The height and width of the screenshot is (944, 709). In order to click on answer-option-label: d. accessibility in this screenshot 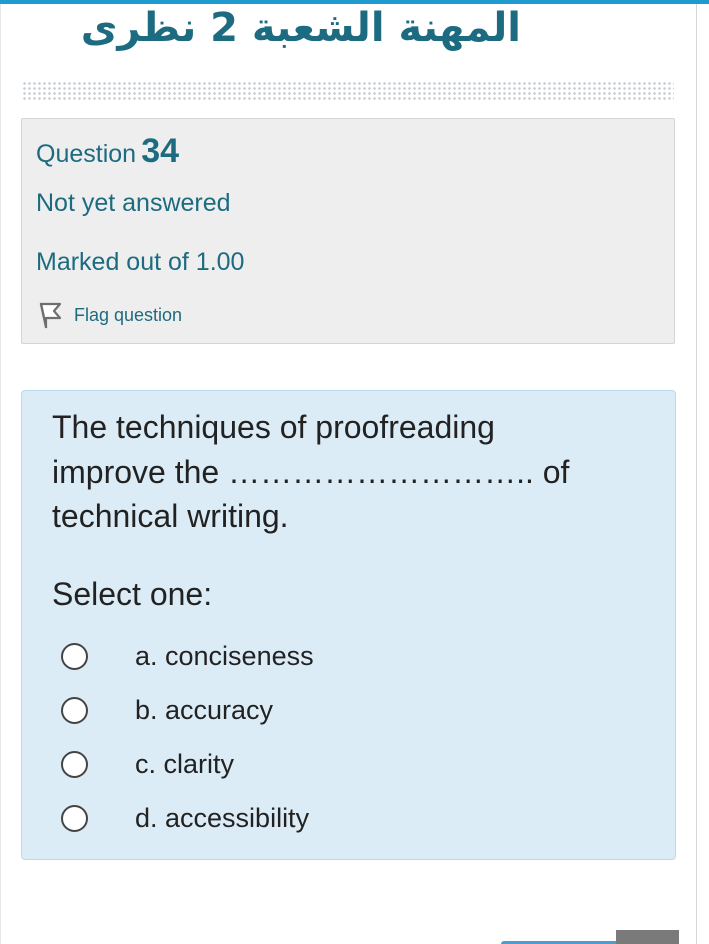, I will do `click(222, 818)`.